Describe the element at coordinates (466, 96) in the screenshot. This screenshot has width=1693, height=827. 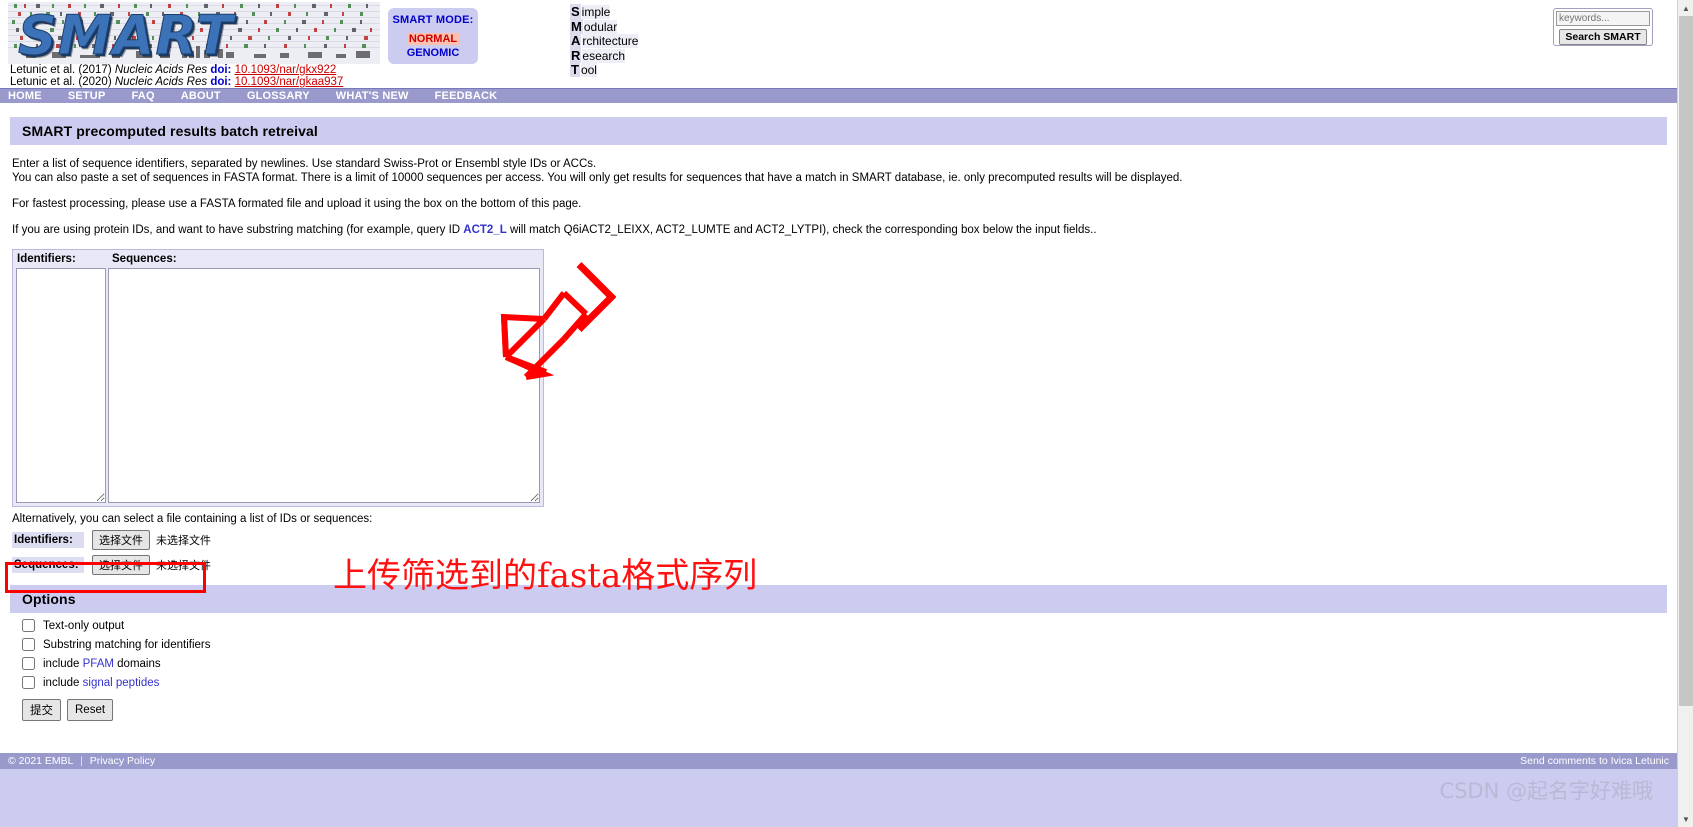
I see `nav-item-feedback: FEEDBACK` at that location.